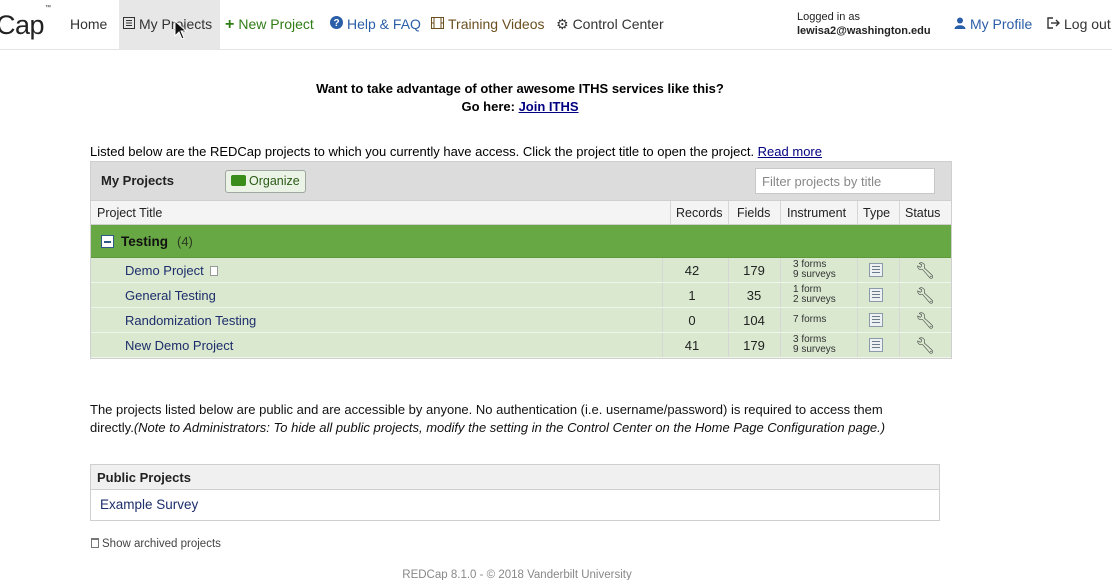  I want to click on nav-control-center-label: Control Center, so click(618, 24).